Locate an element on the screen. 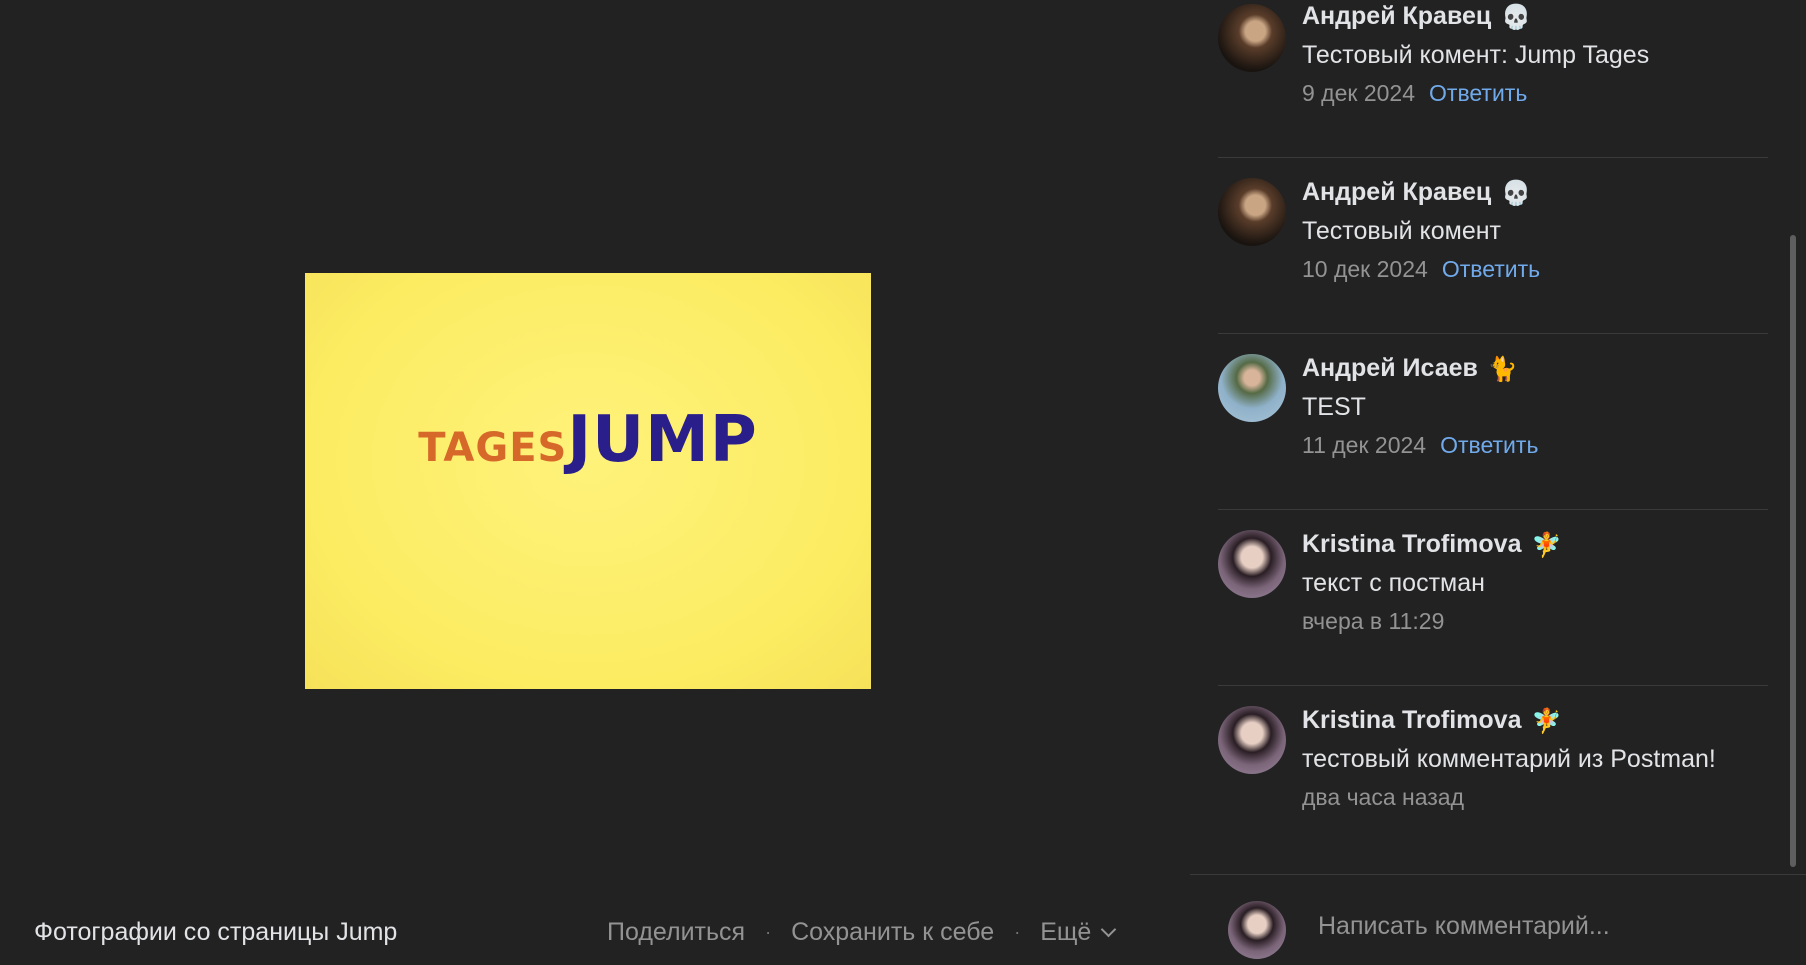 The height and width of the screenshot is (965, 1806). tagesjump-logo: TAGESJUMP is located at coordinates (588, 440).